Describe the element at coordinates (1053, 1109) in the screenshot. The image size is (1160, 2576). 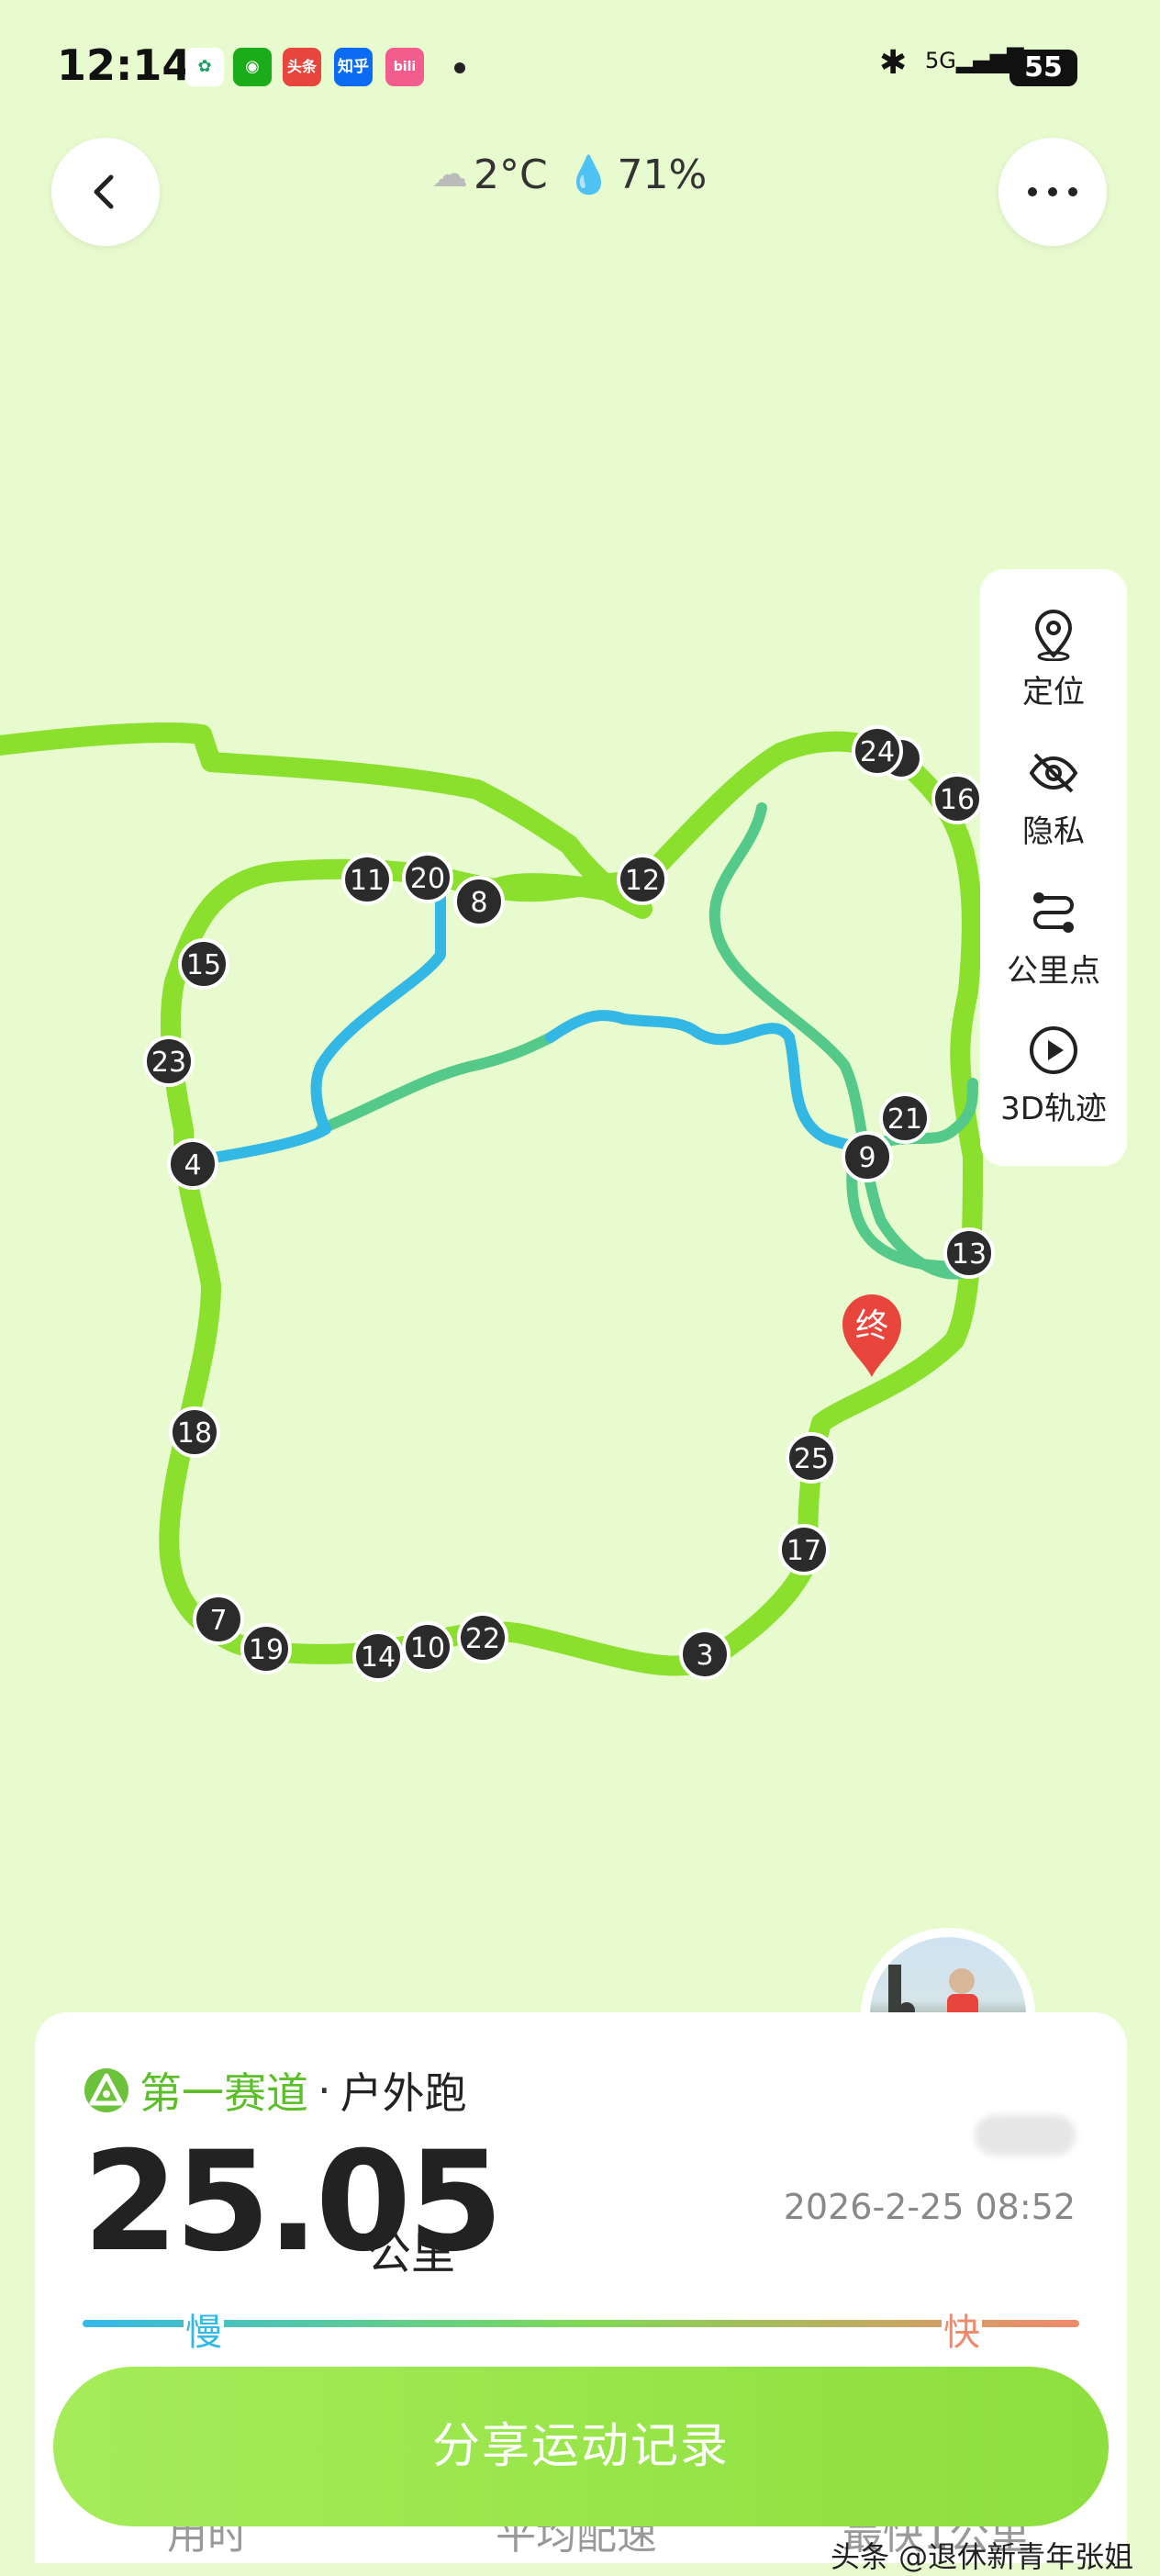
I see `3d-track-label: 3D轨迹` at that location.